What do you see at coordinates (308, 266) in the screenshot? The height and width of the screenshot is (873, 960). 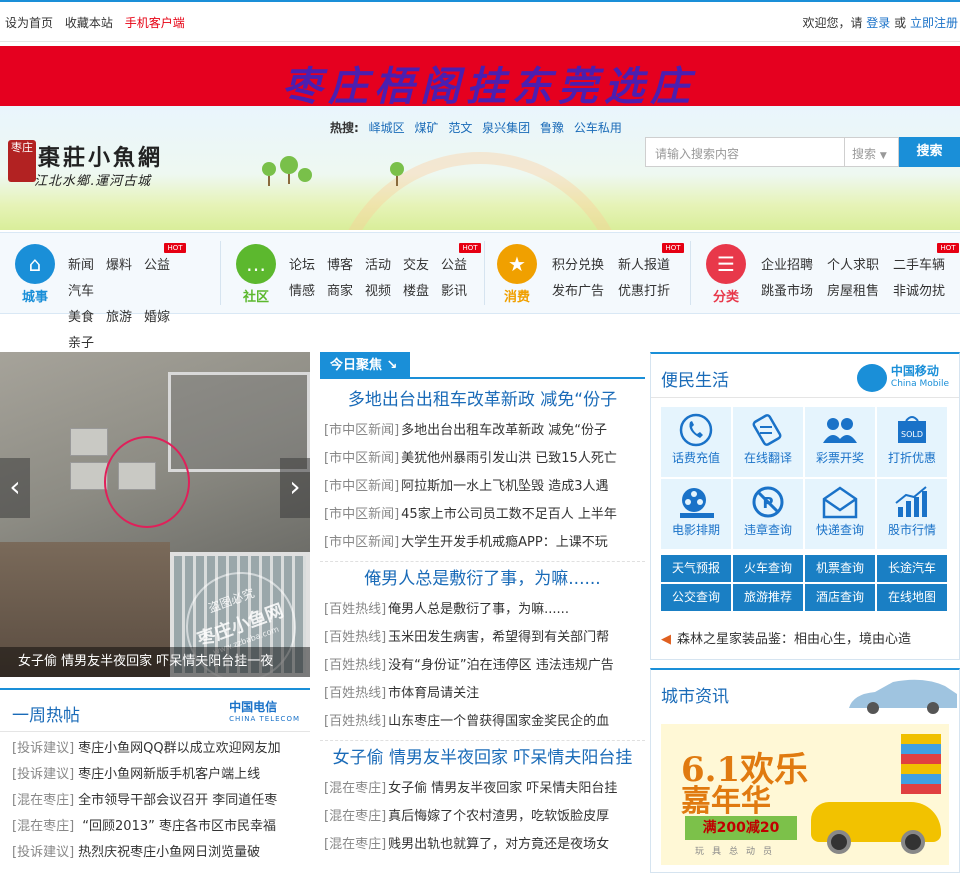 I see `nav-link: 论坛` at bounding box center [308, 266].